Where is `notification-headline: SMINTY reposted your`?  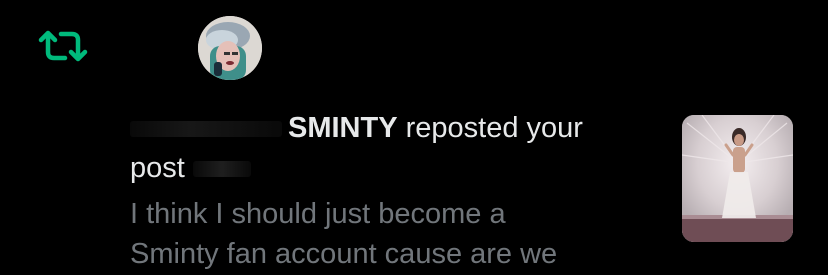
notification-headline: SMINTY reposted your is located at coordinates (356, 128).